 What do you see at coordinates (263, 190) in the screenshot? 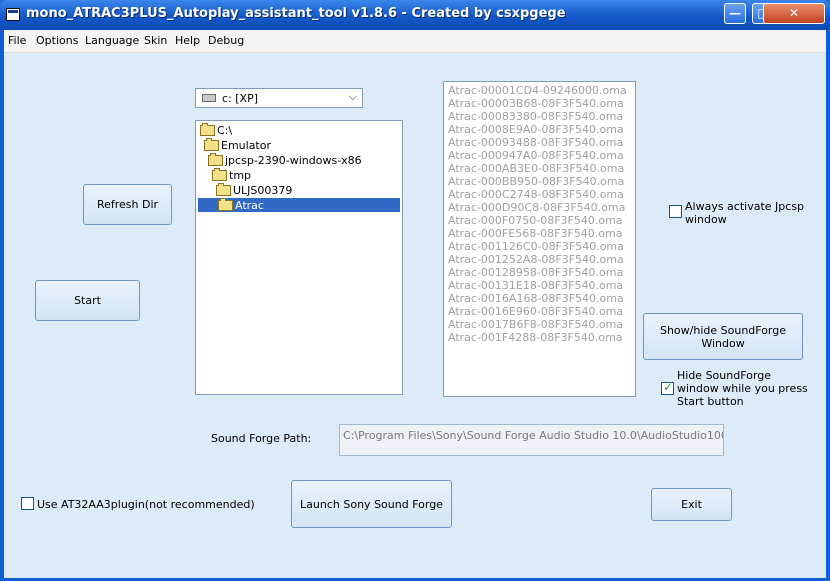
I see `tree-item-label: ULJS00379` at bounding box center [263, 190].